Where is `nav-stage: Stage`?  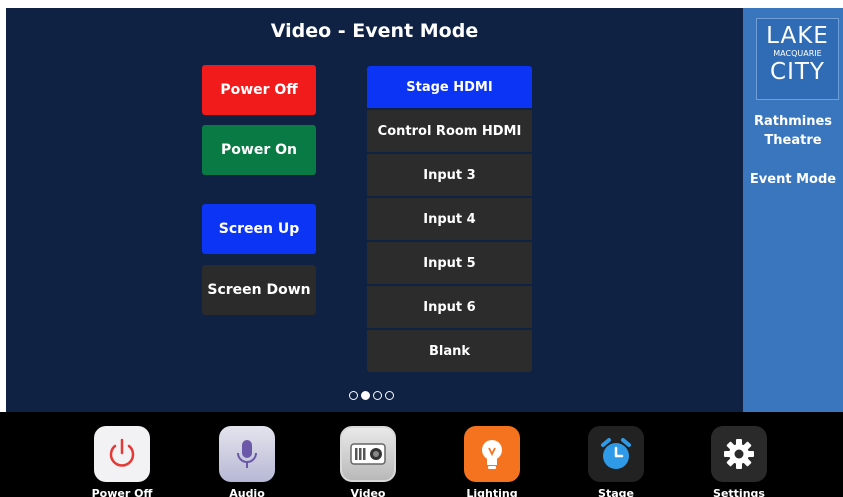
nav-stage: Stage is located at coordinates (616, 461).